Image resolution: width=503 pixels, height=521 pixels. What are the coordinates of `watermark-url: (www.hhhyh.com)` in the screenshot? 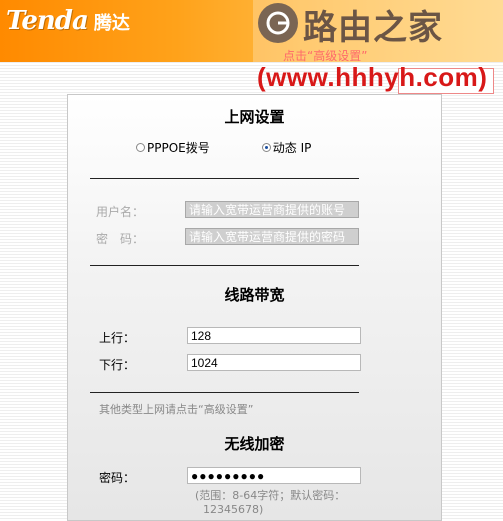 It's located at (372, 77).